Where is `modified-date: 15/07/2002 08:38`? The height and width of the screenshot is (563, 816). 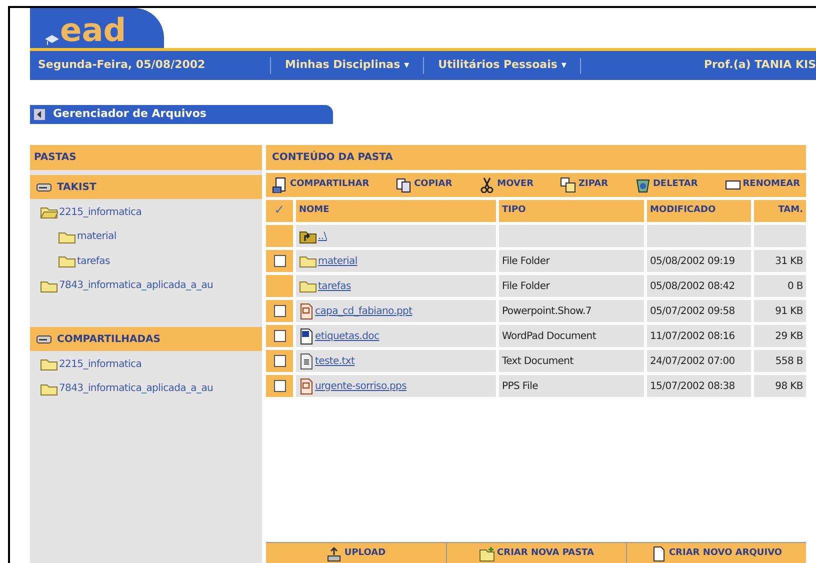
modified-date: 15/07/2002 08:38 is located at coordinates (699, 386).